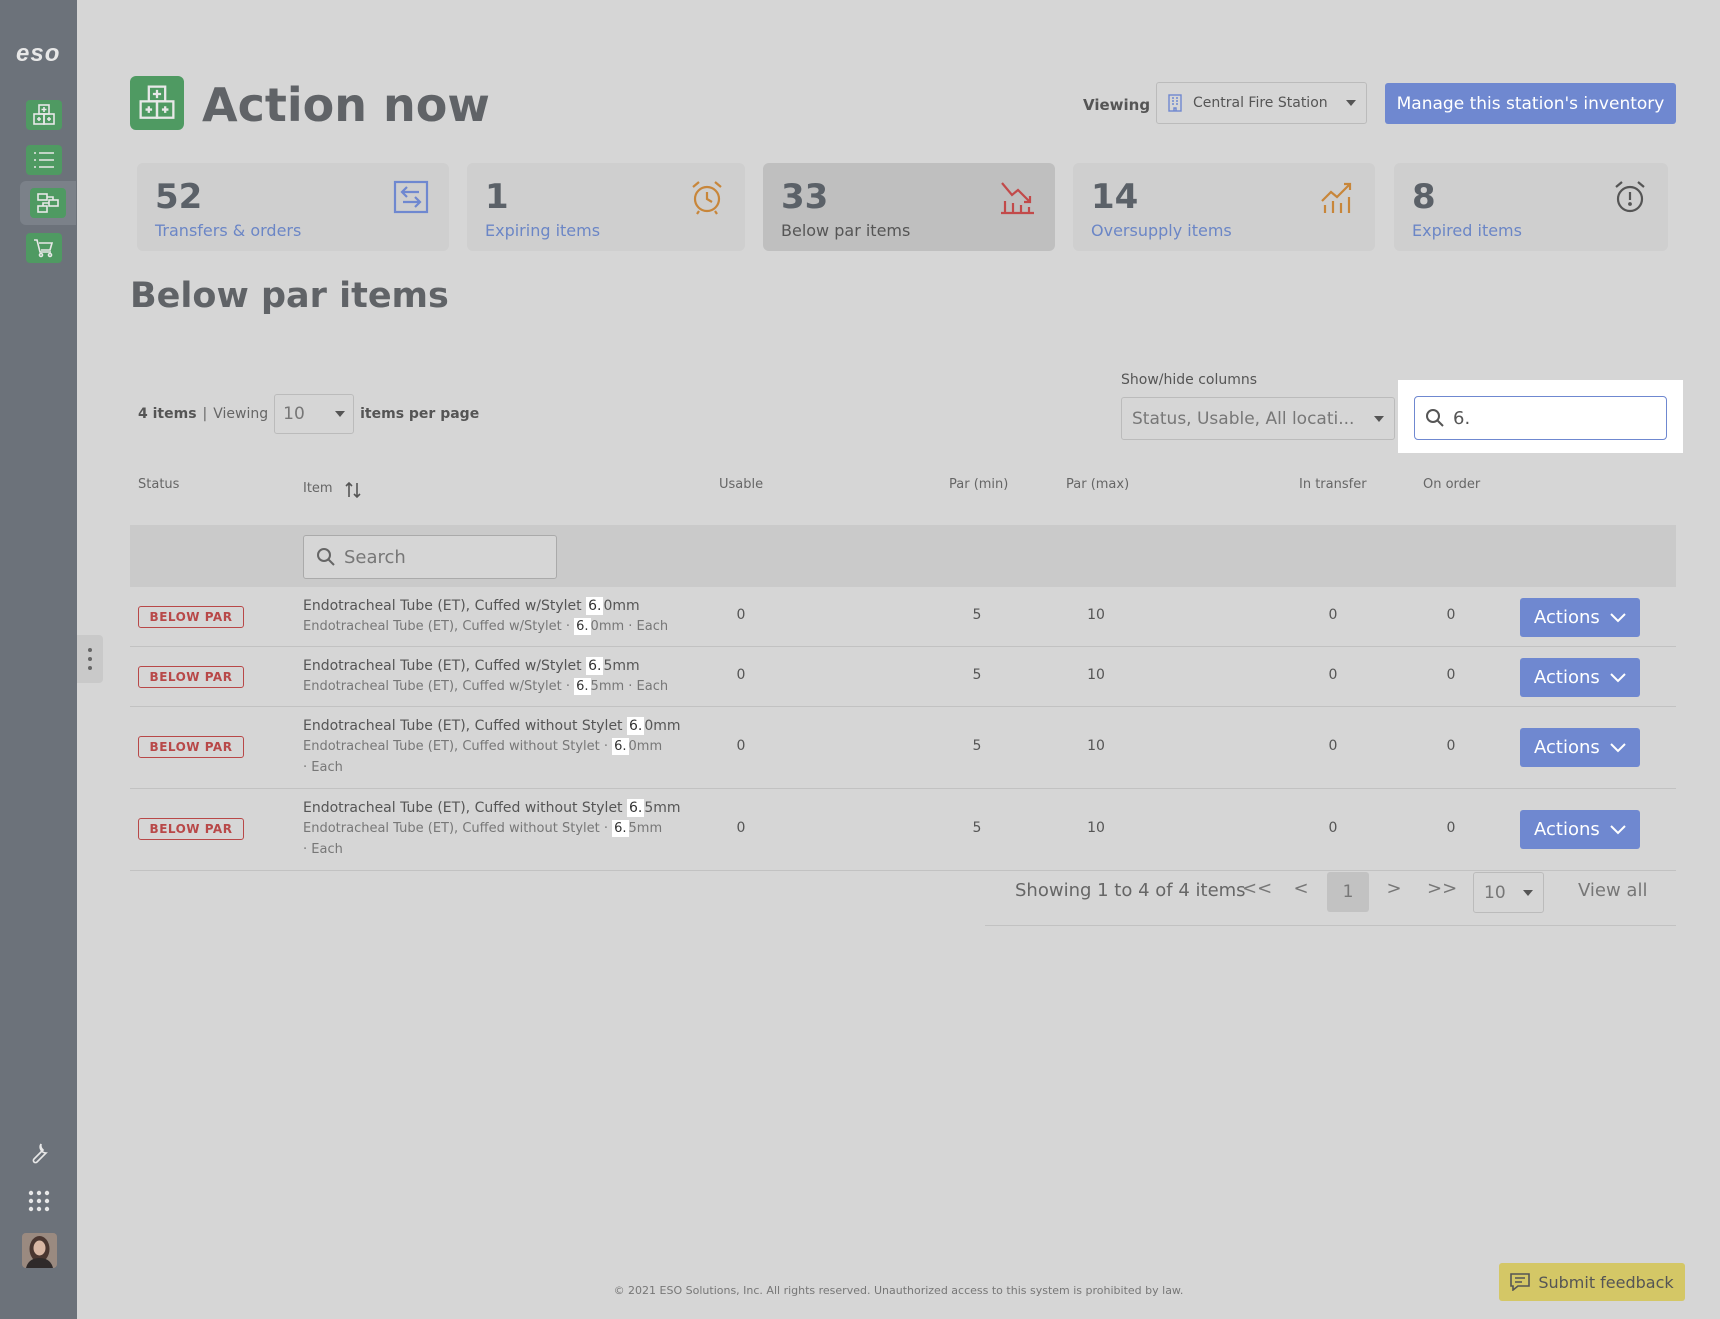  I want to click on station-select: Central Fire Station, so click(1261, 103).